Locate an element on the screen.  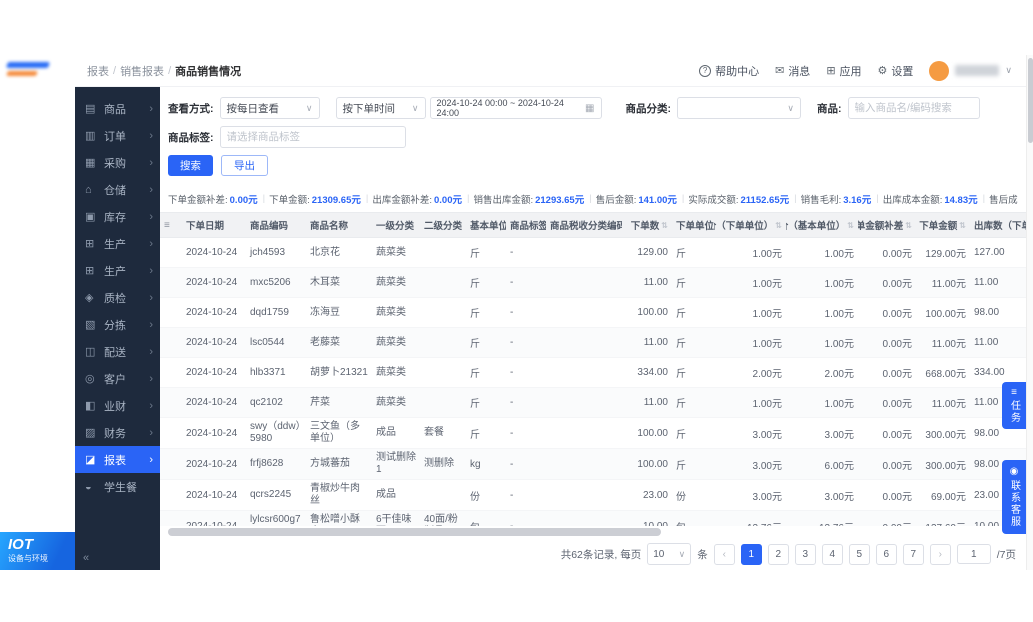
page-button: 5 is located at coordinates (859, 554).